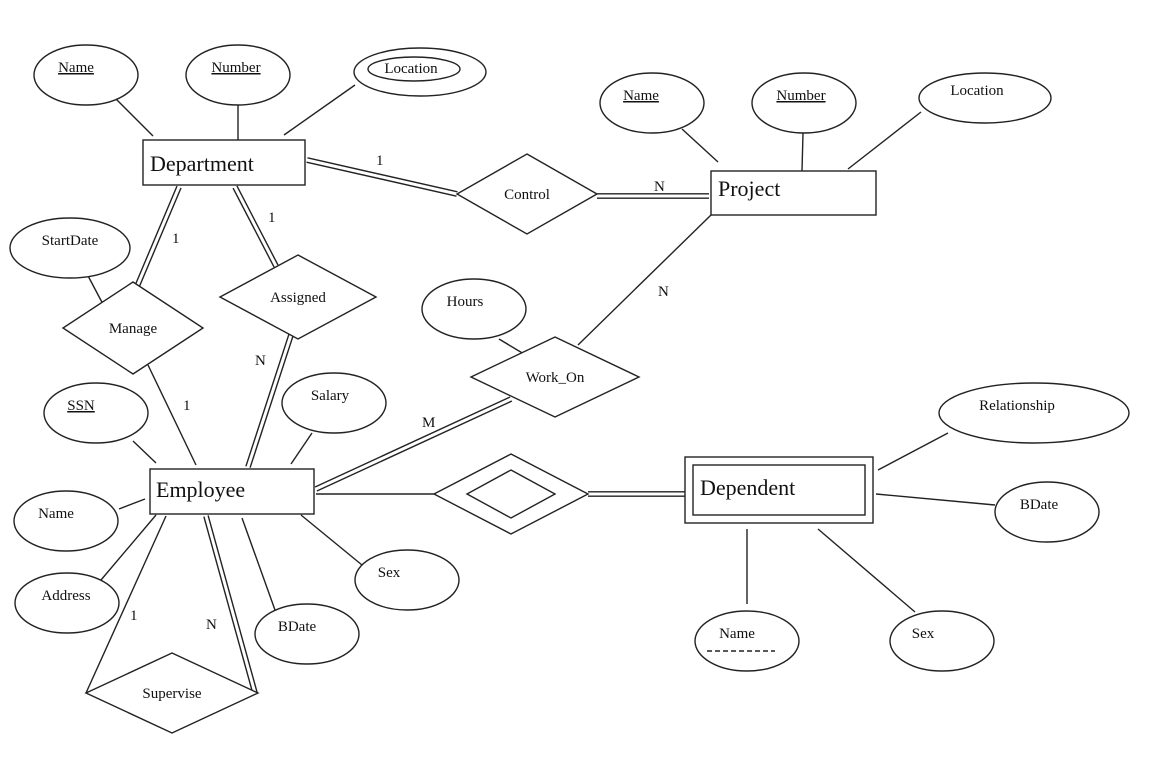  What do you see at coordinates (700, 145) in the screenshot?
I see `attribute-link-proj-name` at bounding box center [700, 145].